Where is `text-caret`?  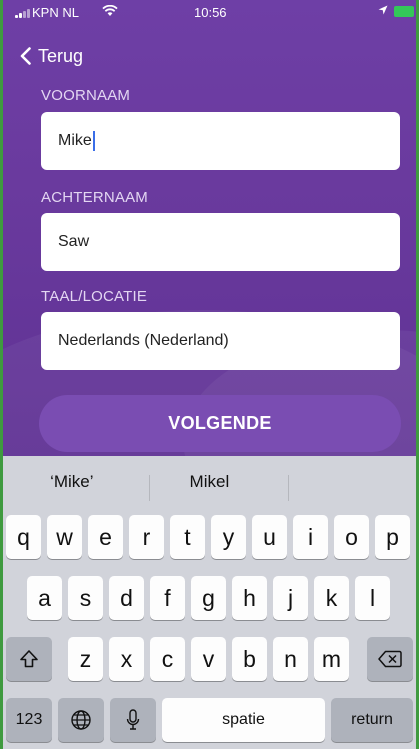
text-caret is located at coordinates (93, 141).